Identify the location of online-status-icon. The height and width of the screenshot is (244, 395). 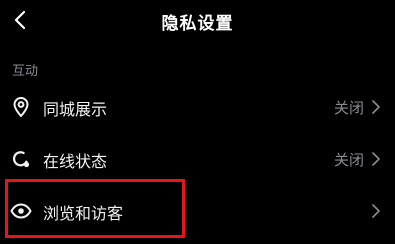
(21, 159).